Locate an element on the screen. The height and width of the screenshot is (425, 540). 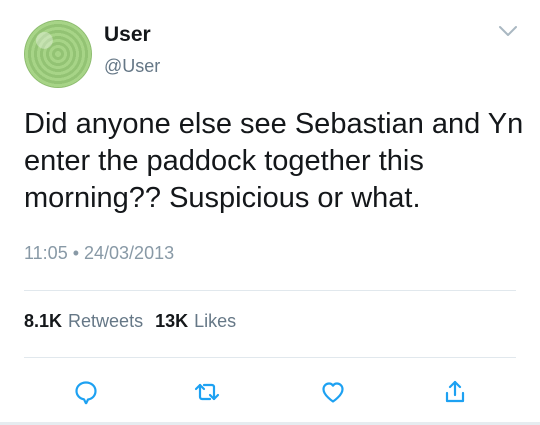
like-button is located at coordinates (333, 392).